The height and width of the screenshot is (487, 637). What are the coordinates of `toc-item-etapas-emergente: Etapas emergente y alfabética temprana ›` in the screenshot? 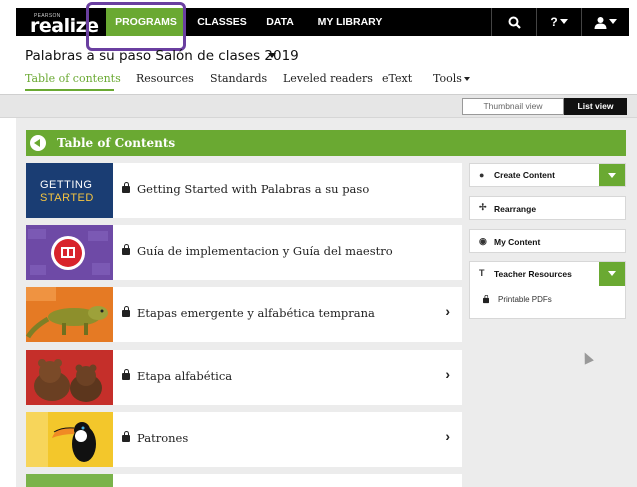 It's located at (244, 314).